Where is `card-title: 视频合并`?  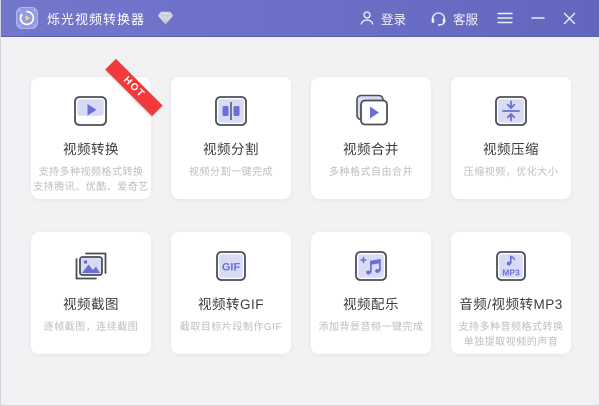
card-title: 视频合并 is located at coordinates (371, 149).